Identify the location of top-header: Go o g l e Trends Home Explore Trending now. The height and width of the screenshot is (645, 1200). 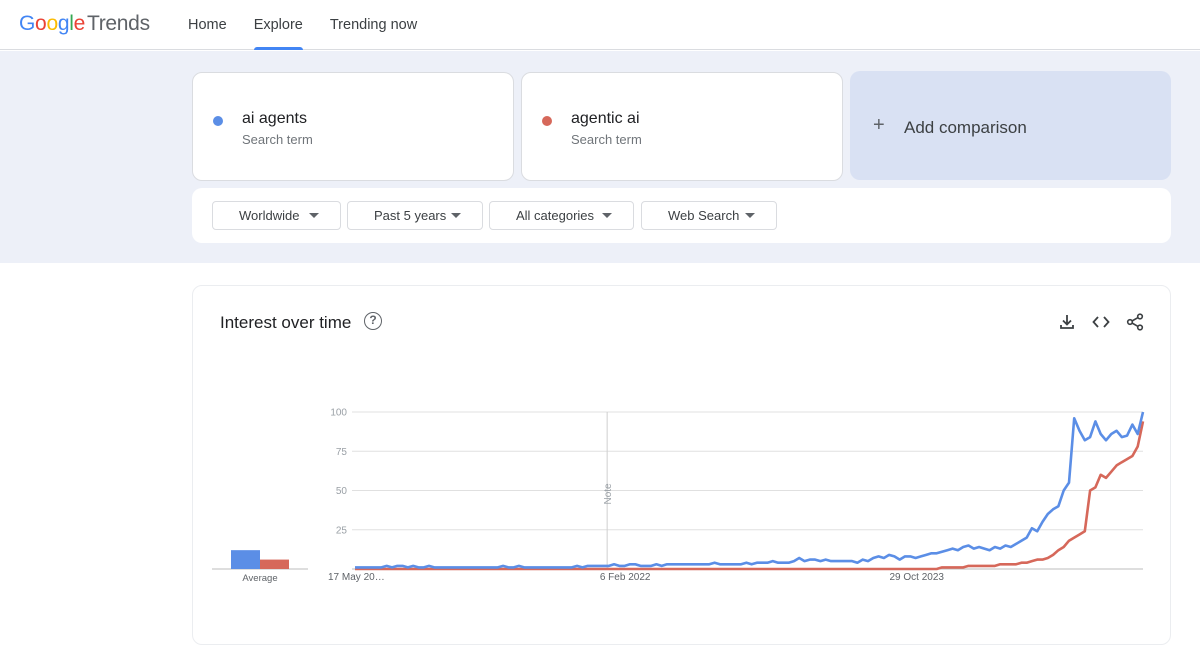
(600, 25).